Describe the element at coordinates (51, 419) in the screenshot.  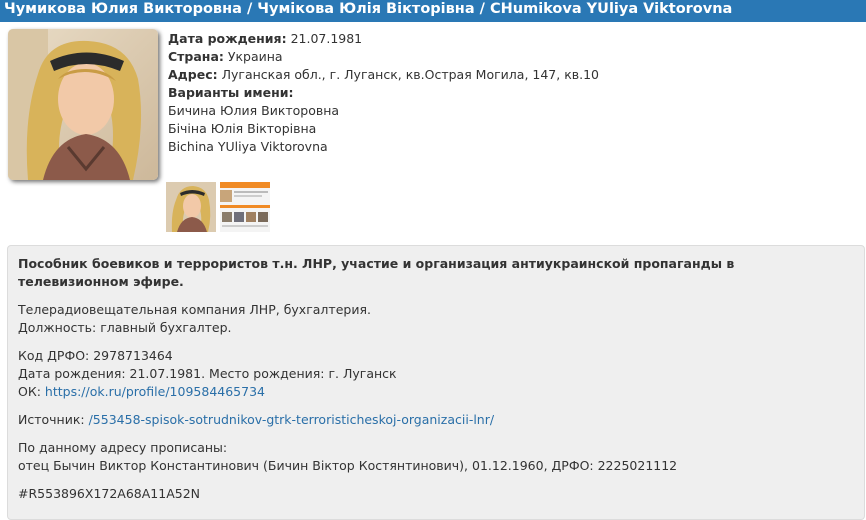
I see `source-label: Источник:` at that location.